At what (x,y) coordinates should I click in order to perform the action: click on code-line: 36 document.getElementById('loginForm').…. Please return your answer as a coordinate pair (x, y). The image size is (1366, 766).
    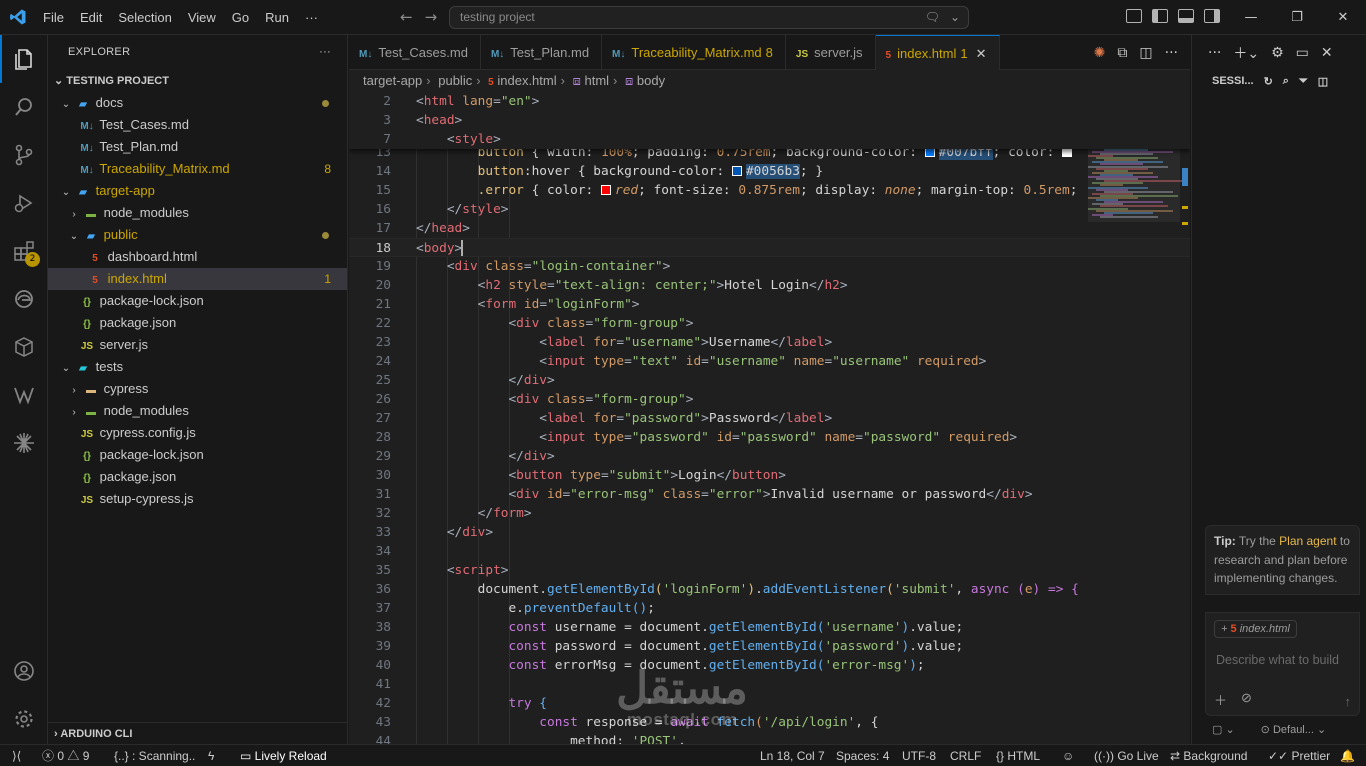
    Looking at the image, I should click on (769, 589).